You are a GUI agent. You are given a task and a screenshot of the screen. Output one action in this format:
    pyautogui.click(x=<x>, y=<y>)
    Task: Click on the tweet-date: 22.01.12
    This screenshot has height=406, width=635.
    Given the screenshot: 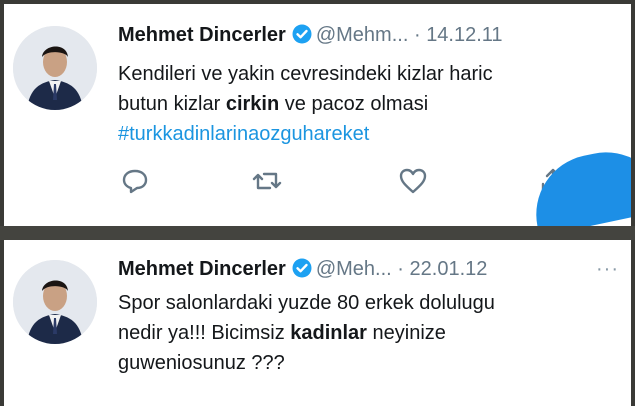 What is the action you would take?
    pyautogui.click(x=449, y=269)
    